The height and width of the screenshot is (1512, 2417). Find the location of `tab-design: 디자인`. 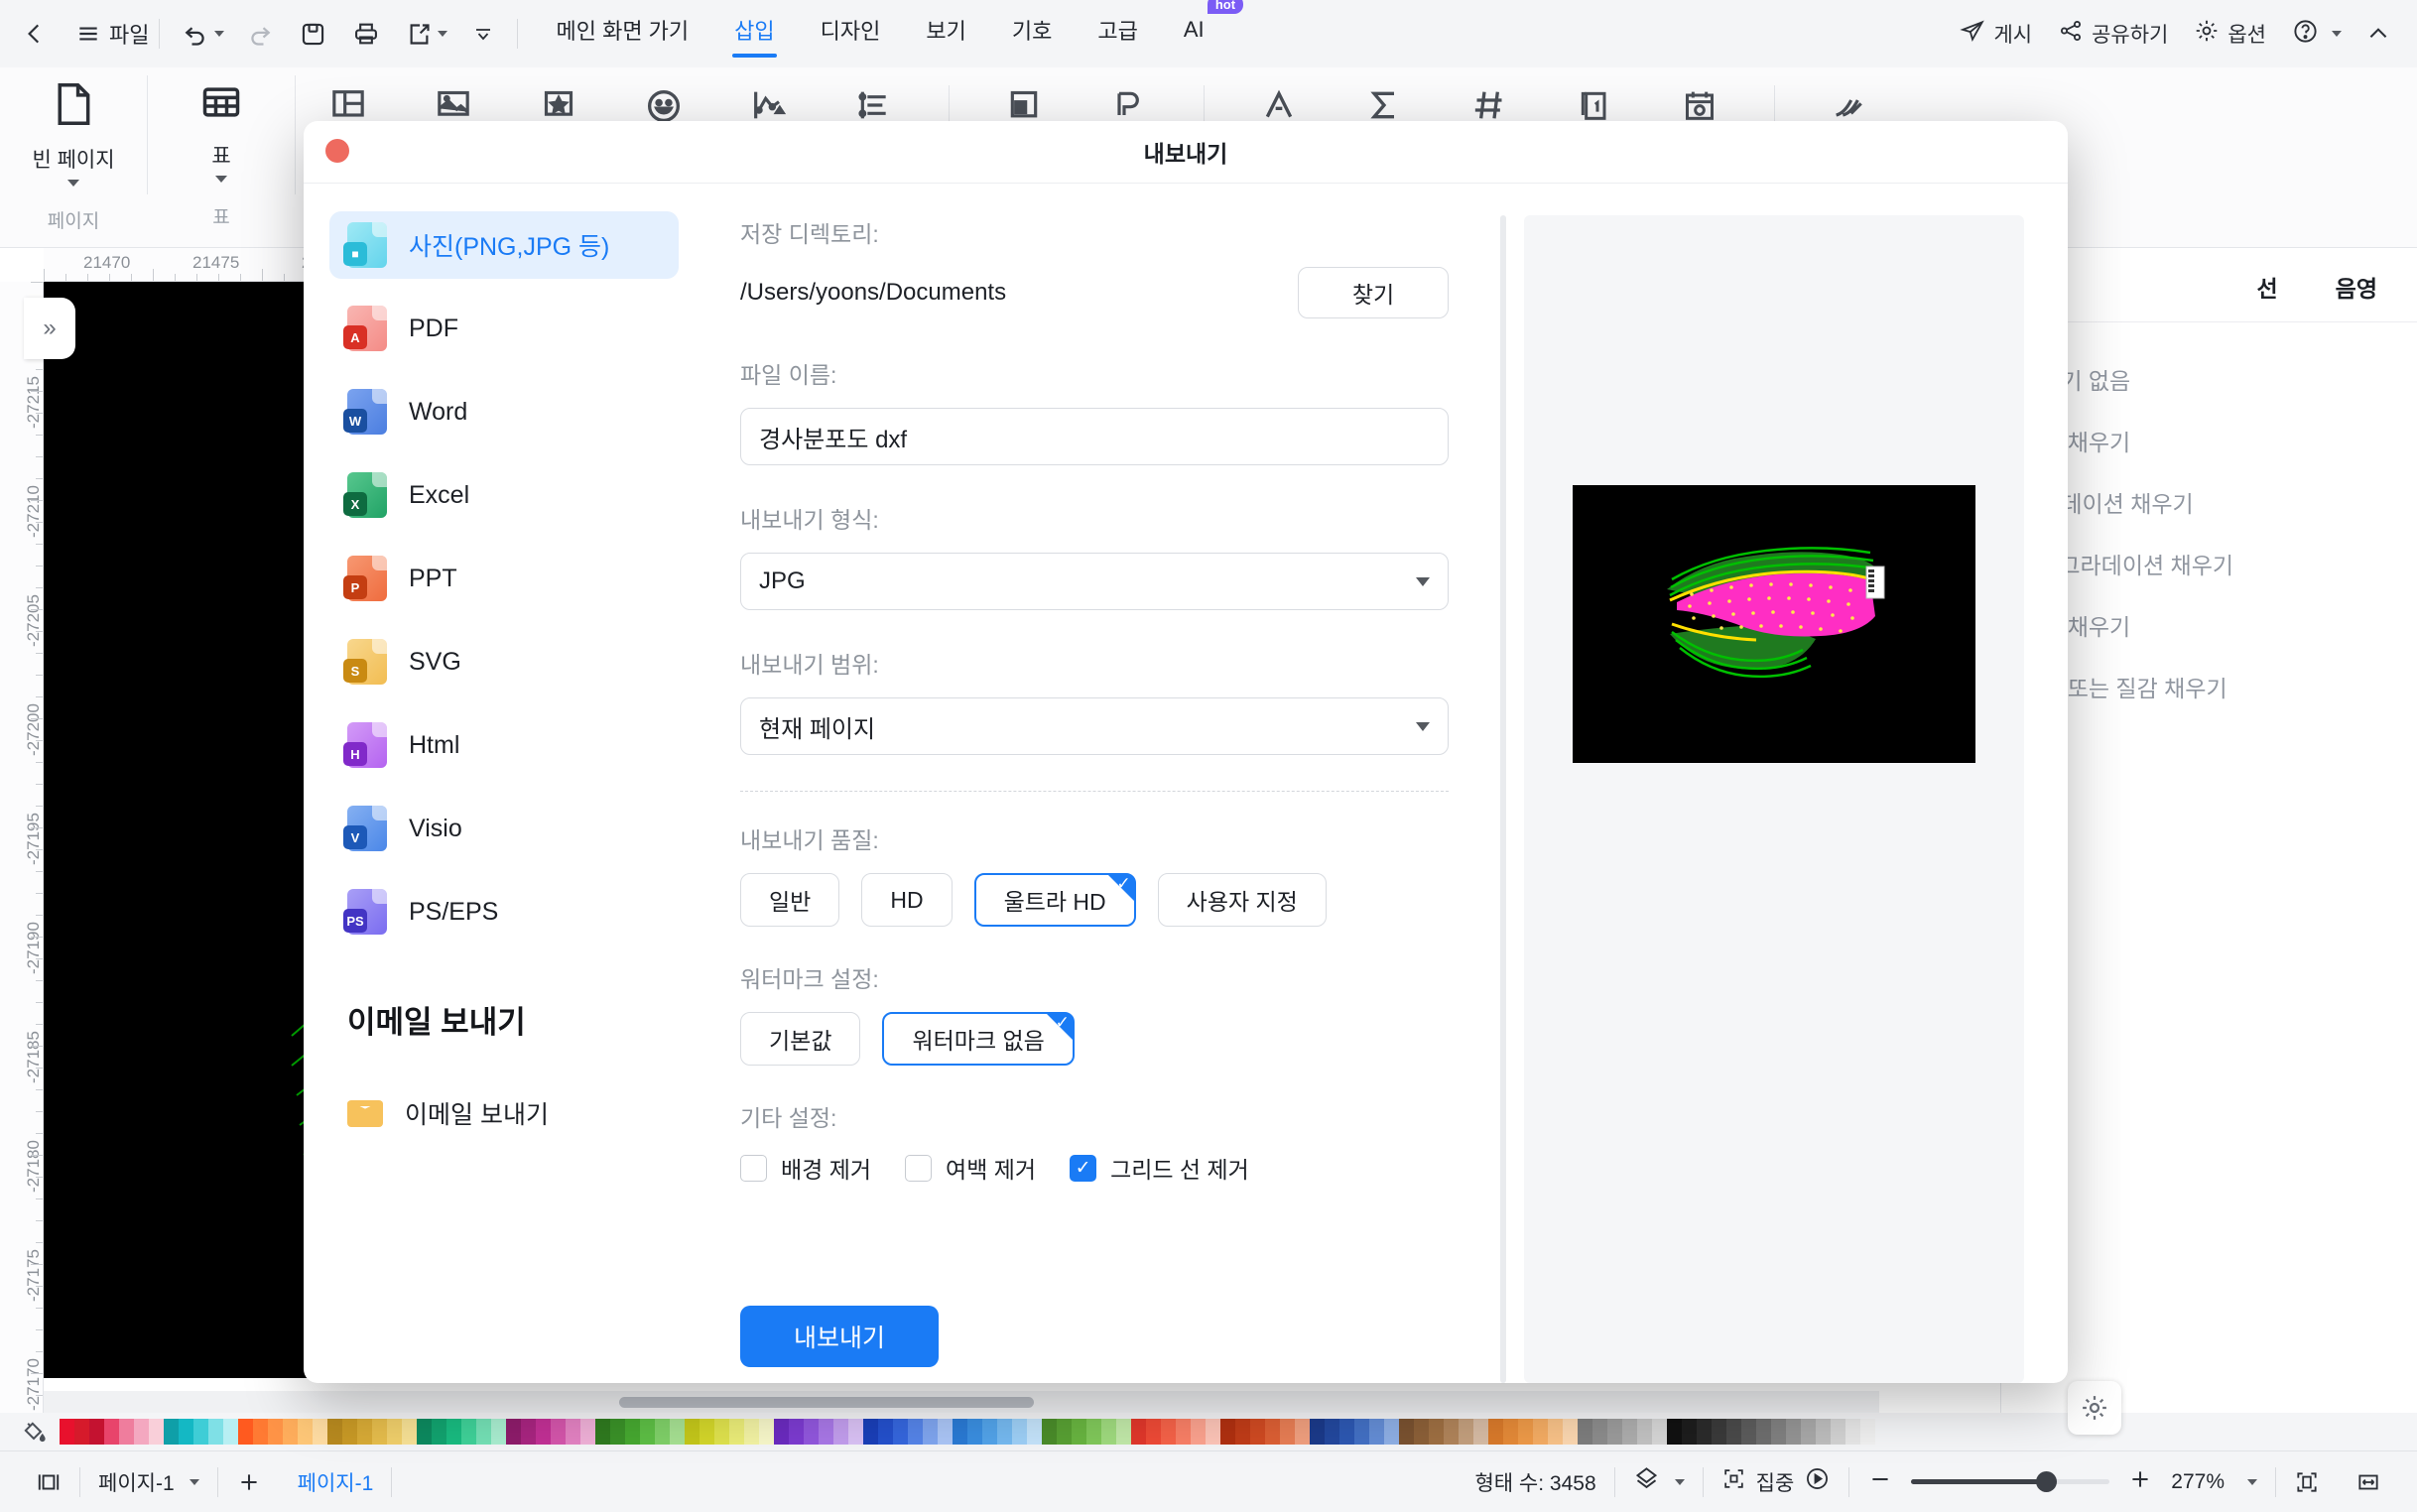

tab-design: 디자인 is located at coordinates (851, 34).